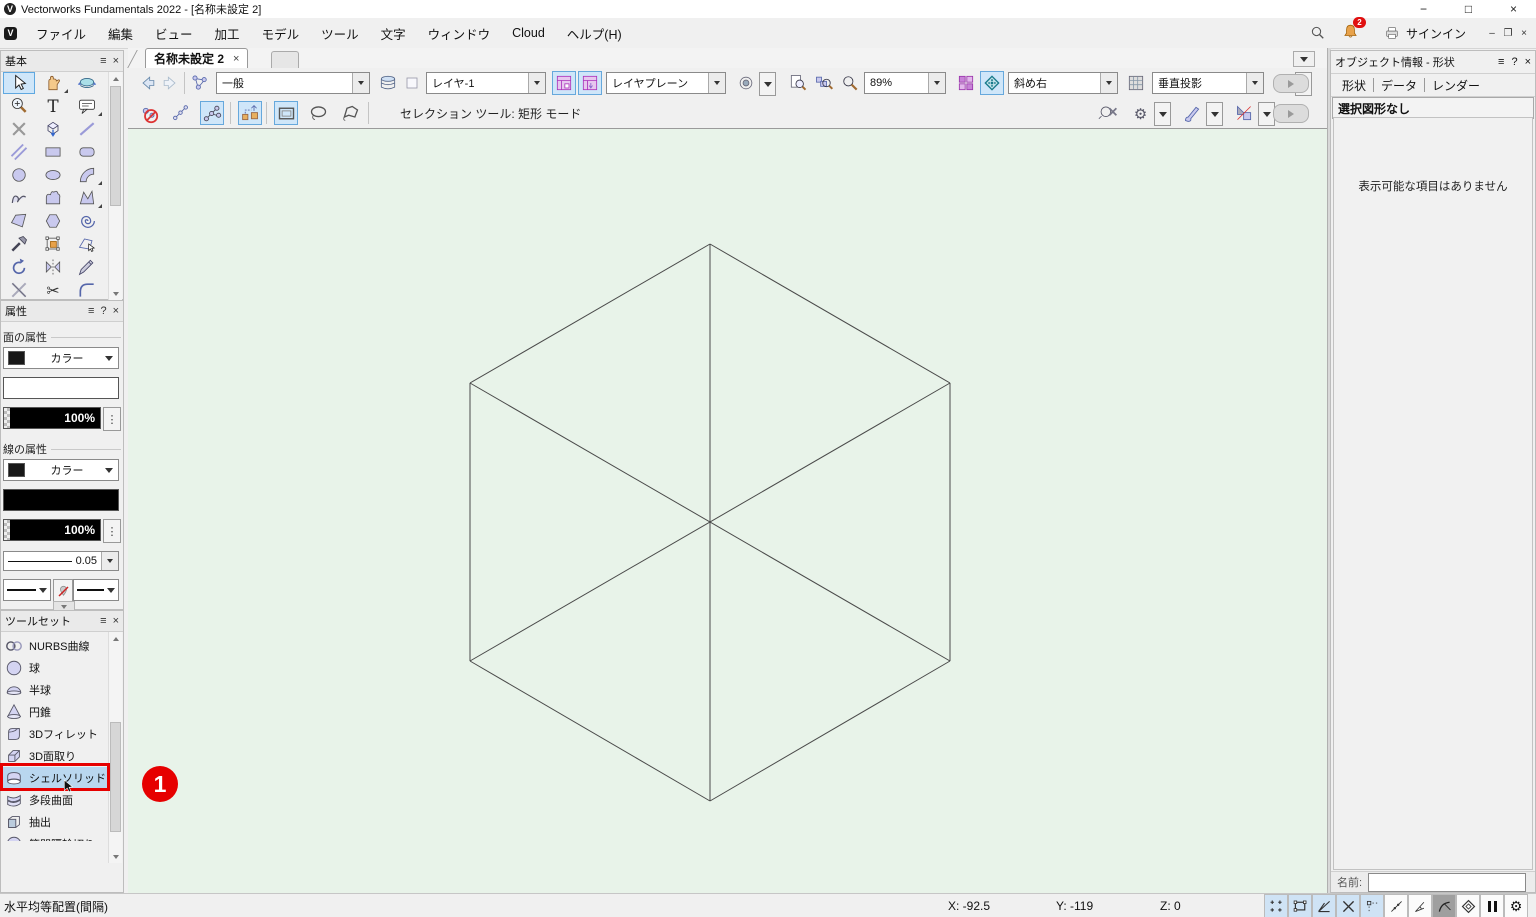 This screenshot has width=1536, height=917. What do you see at coordinates (286, 113) in the screenshot?
I see `marquee-mode-icon` at bounding box center [286, 113].